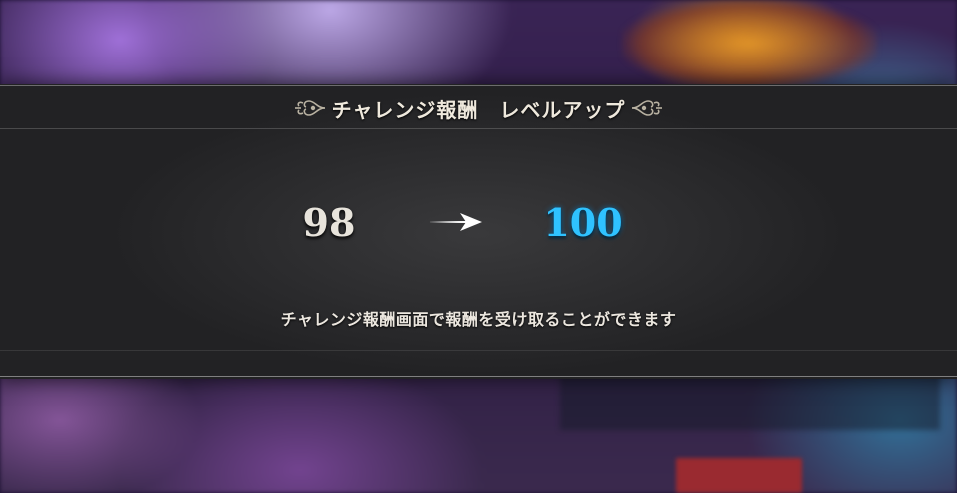 This screenshot has height=493, width=957. I want to click on old-level: 98, so click(329, 222).